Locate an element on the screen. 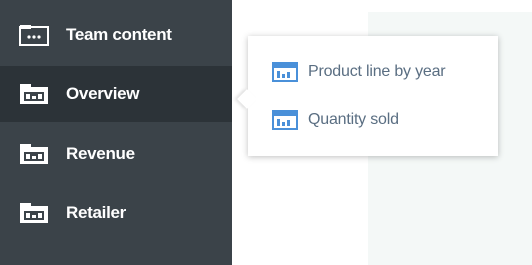 The image size is (532, 265). flyout-item-label: Quantity sold is located at coordinates (353, 119).